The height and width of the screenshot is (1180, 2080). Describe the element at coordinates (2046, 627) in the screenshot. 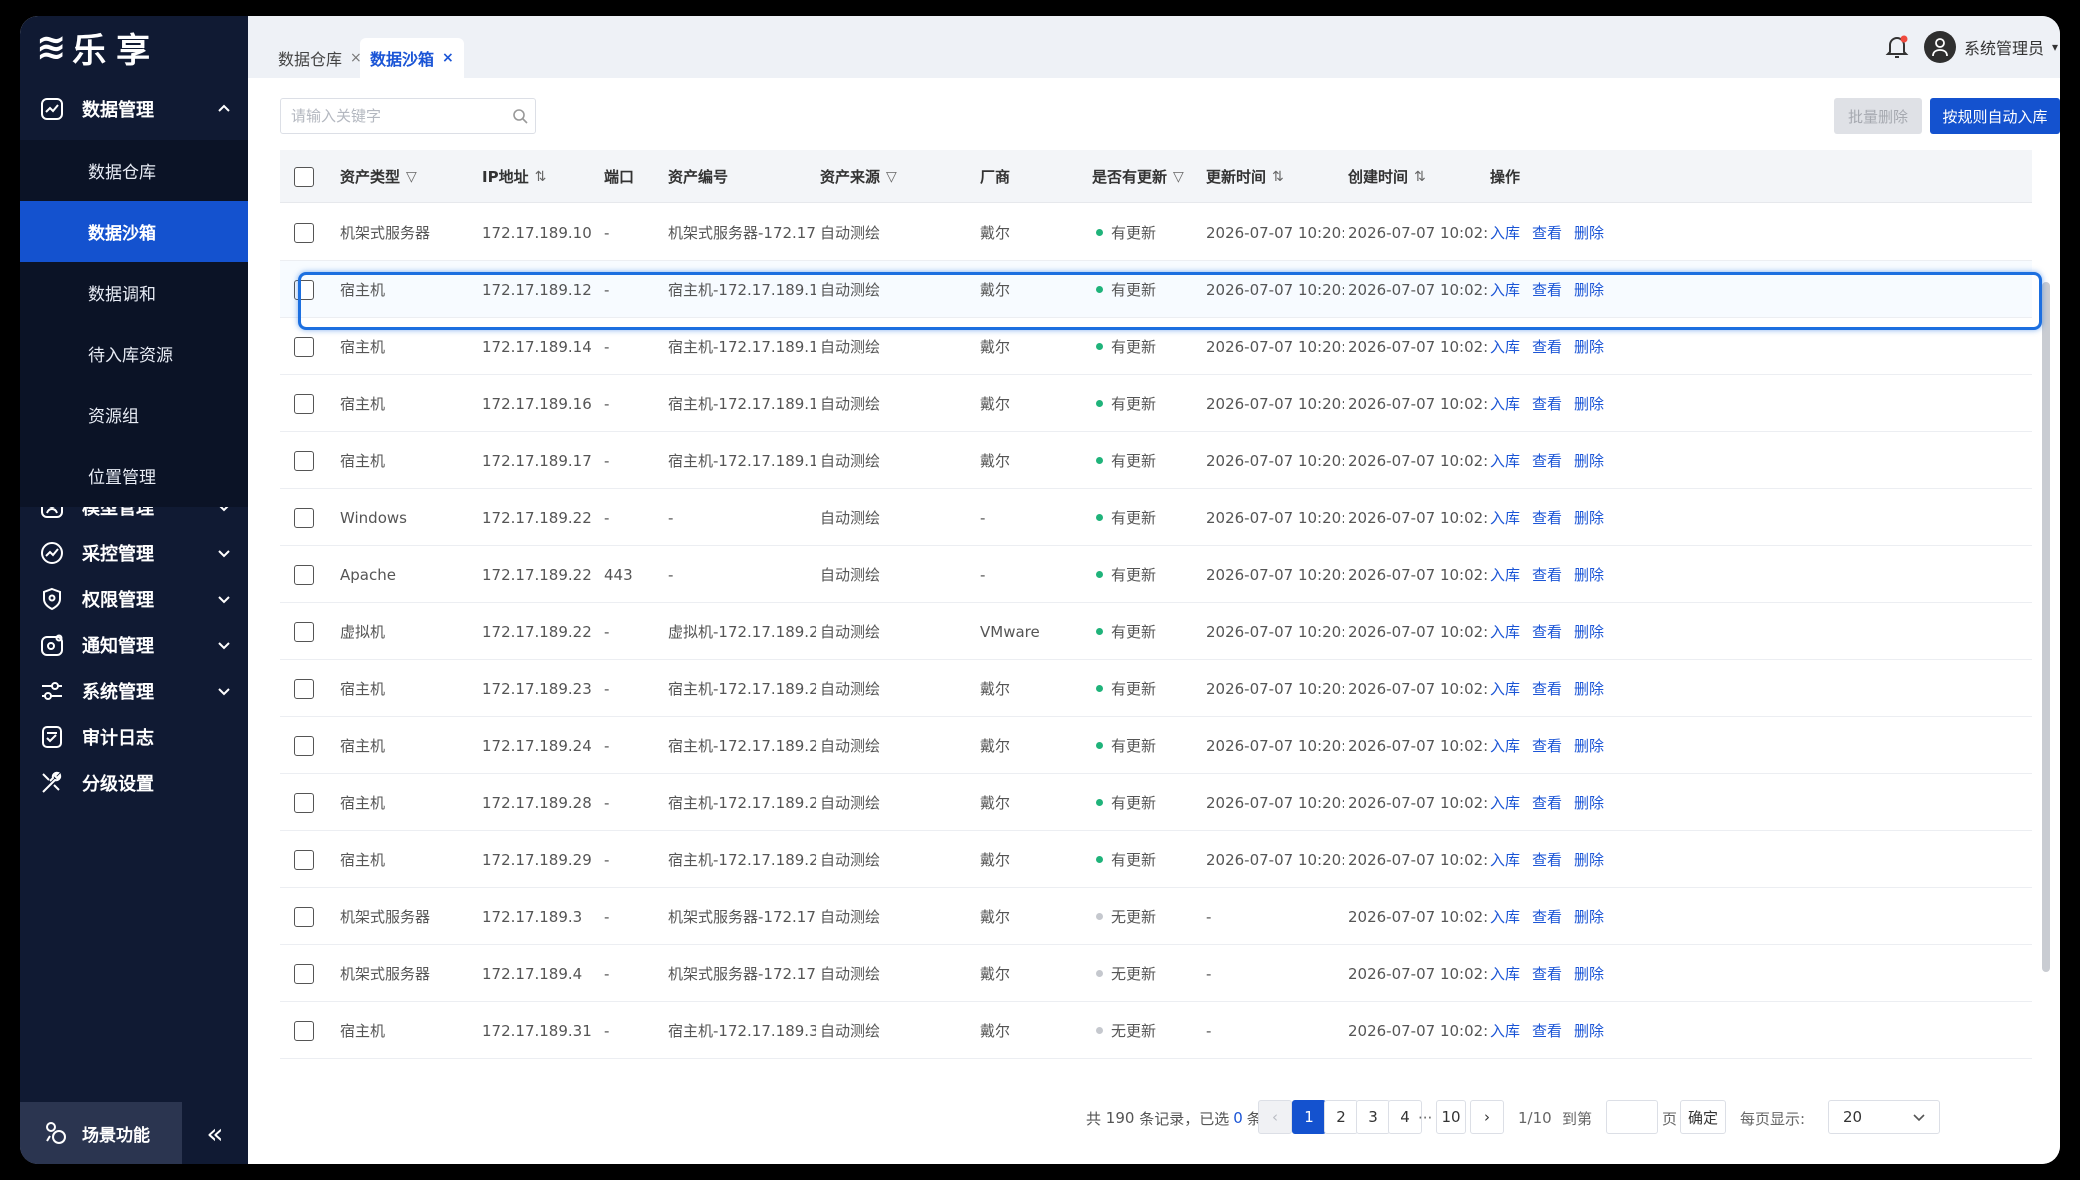

I see `table-scrollbar` at that location.